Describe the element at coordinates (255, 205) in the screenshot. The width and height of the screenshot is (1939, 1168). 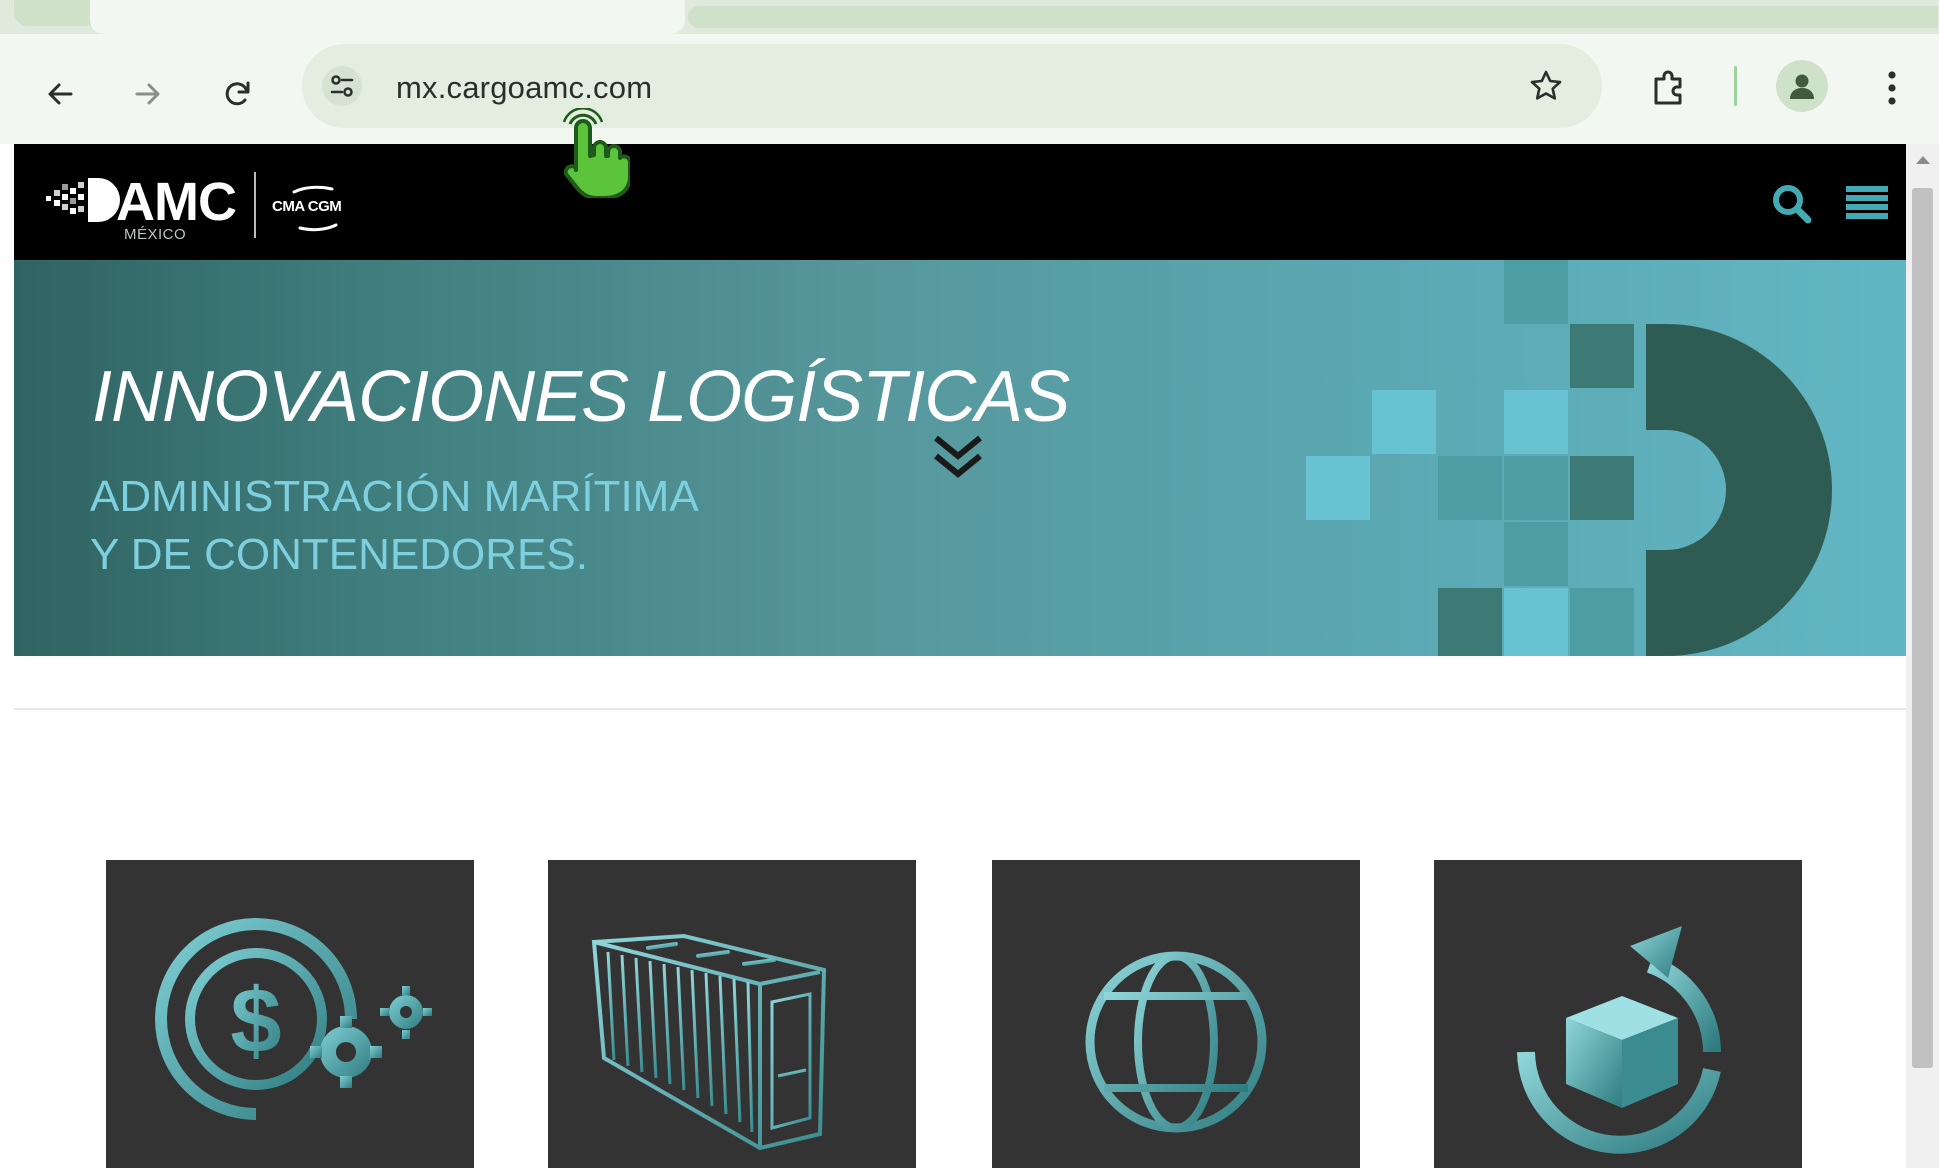
I see `logo-divider` at that location.